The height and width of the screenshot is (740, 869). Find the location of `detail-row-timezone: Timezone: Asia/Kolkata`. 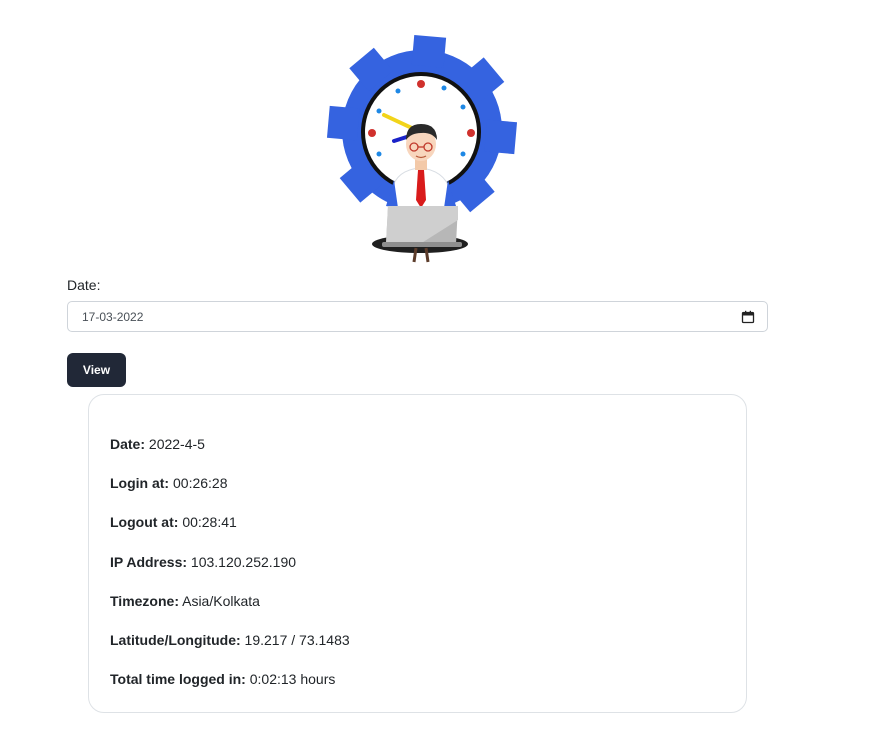

detail-row-timezone: Timezone: Asia/Kolkata is located at coordinates (417, 611).